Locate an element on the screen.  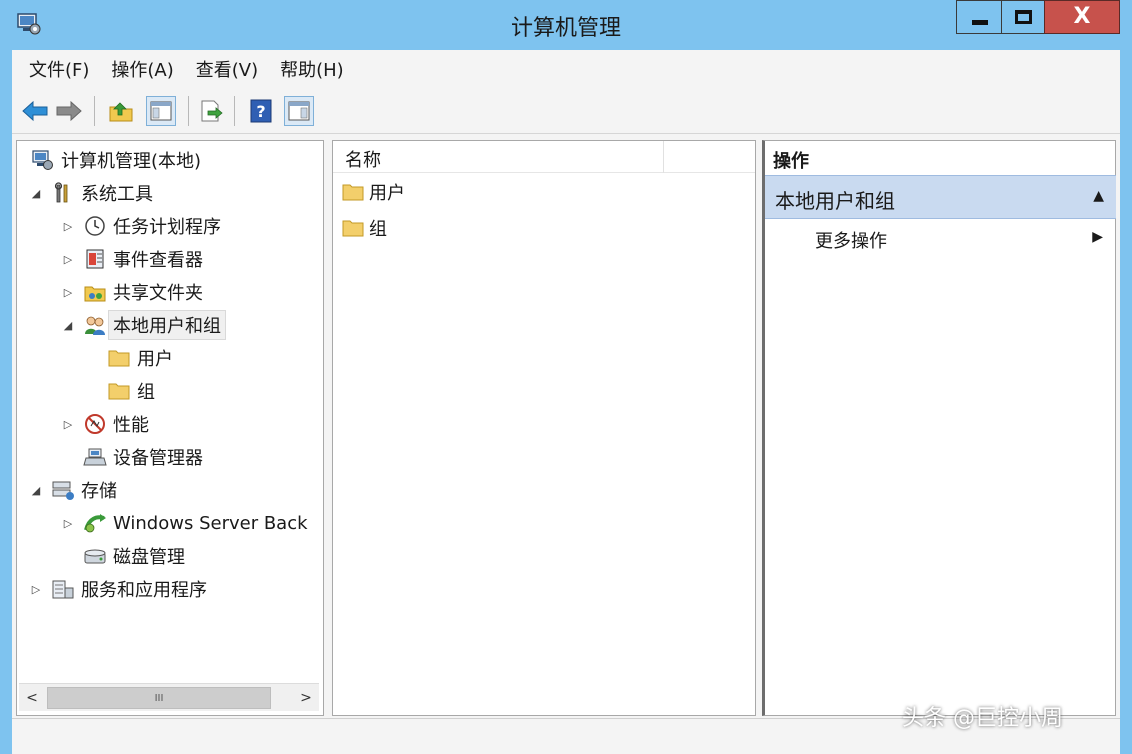
maximize-icon is located at coordinates (1023, 17).